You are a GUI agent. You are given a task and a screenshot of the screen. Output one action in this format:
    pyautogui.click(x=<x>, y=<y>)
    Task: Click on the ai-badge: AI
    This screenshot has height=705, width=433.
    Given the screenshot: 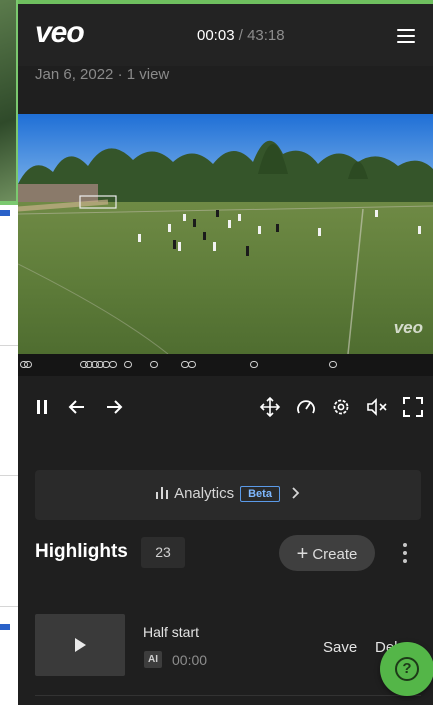 What is the action you would take?
    pyautogui.click(x=153, y=659)
    